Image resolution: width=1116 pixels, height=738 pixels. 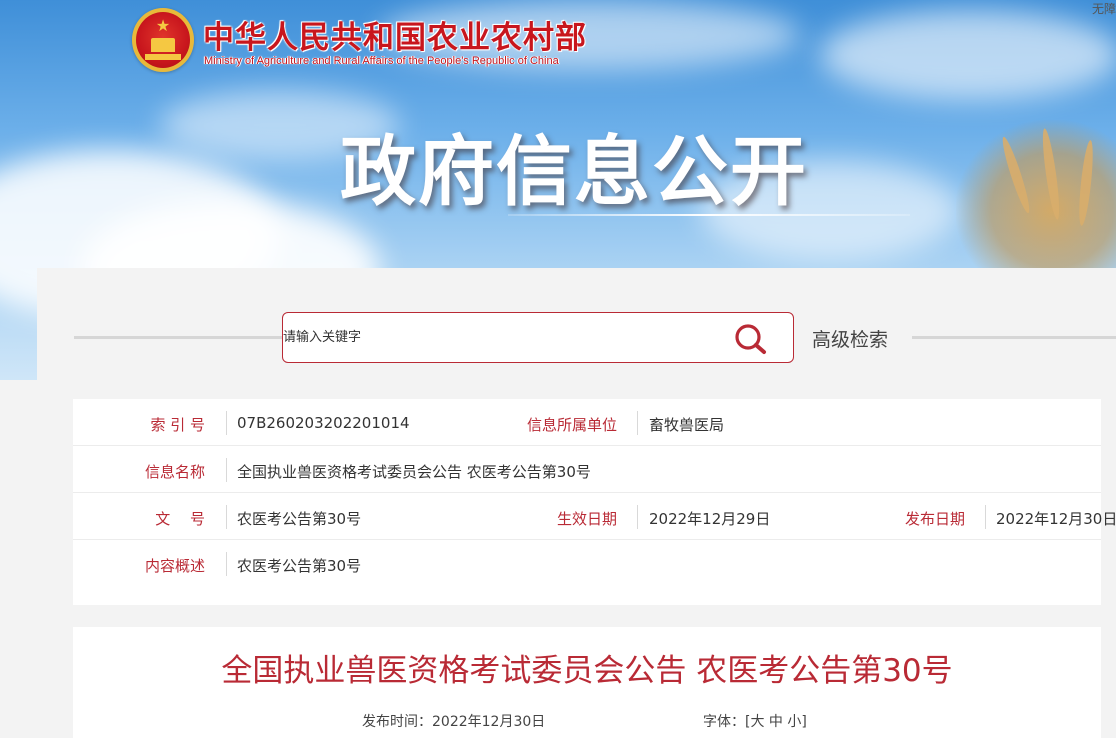 What do you see at coordinates (709, 215) in the screenshot?
I see `banner-divider` at bounding box center [709, 215].